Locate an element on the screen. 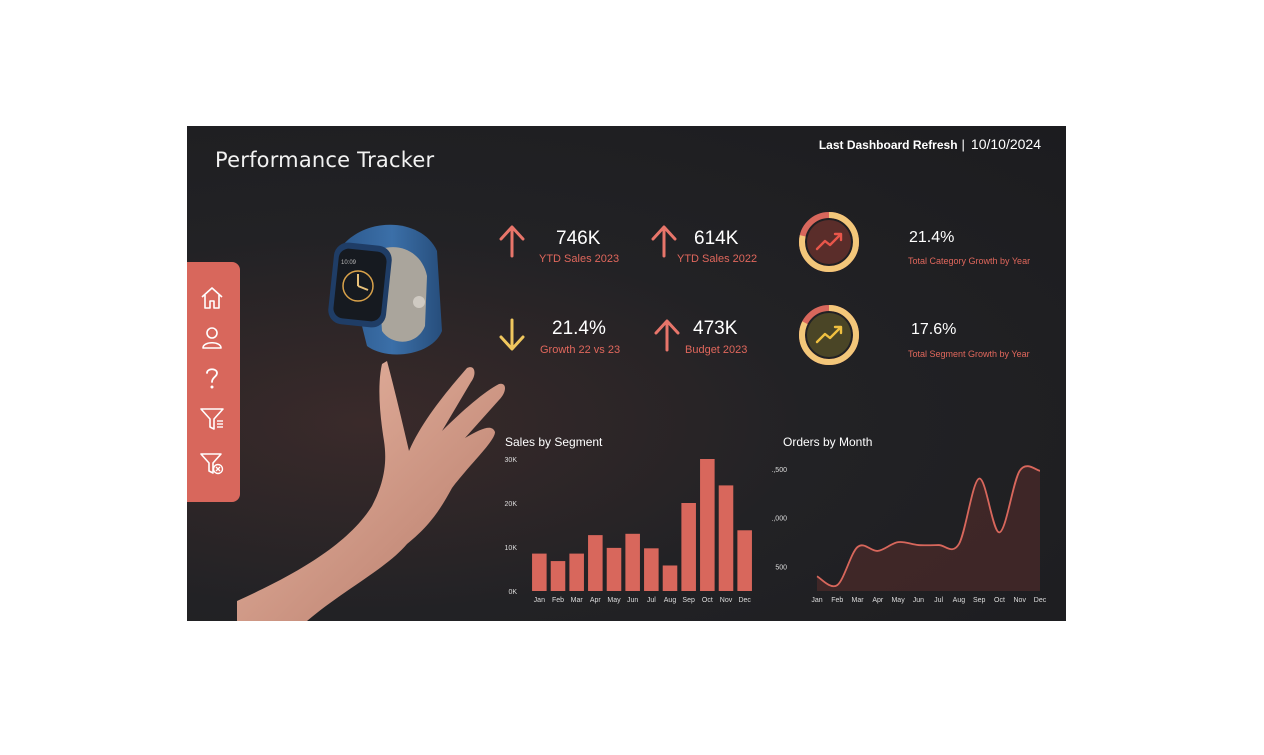 The image size is (1264, 755). y-tick-label: 1,000 is located at coordinates (779, 519).